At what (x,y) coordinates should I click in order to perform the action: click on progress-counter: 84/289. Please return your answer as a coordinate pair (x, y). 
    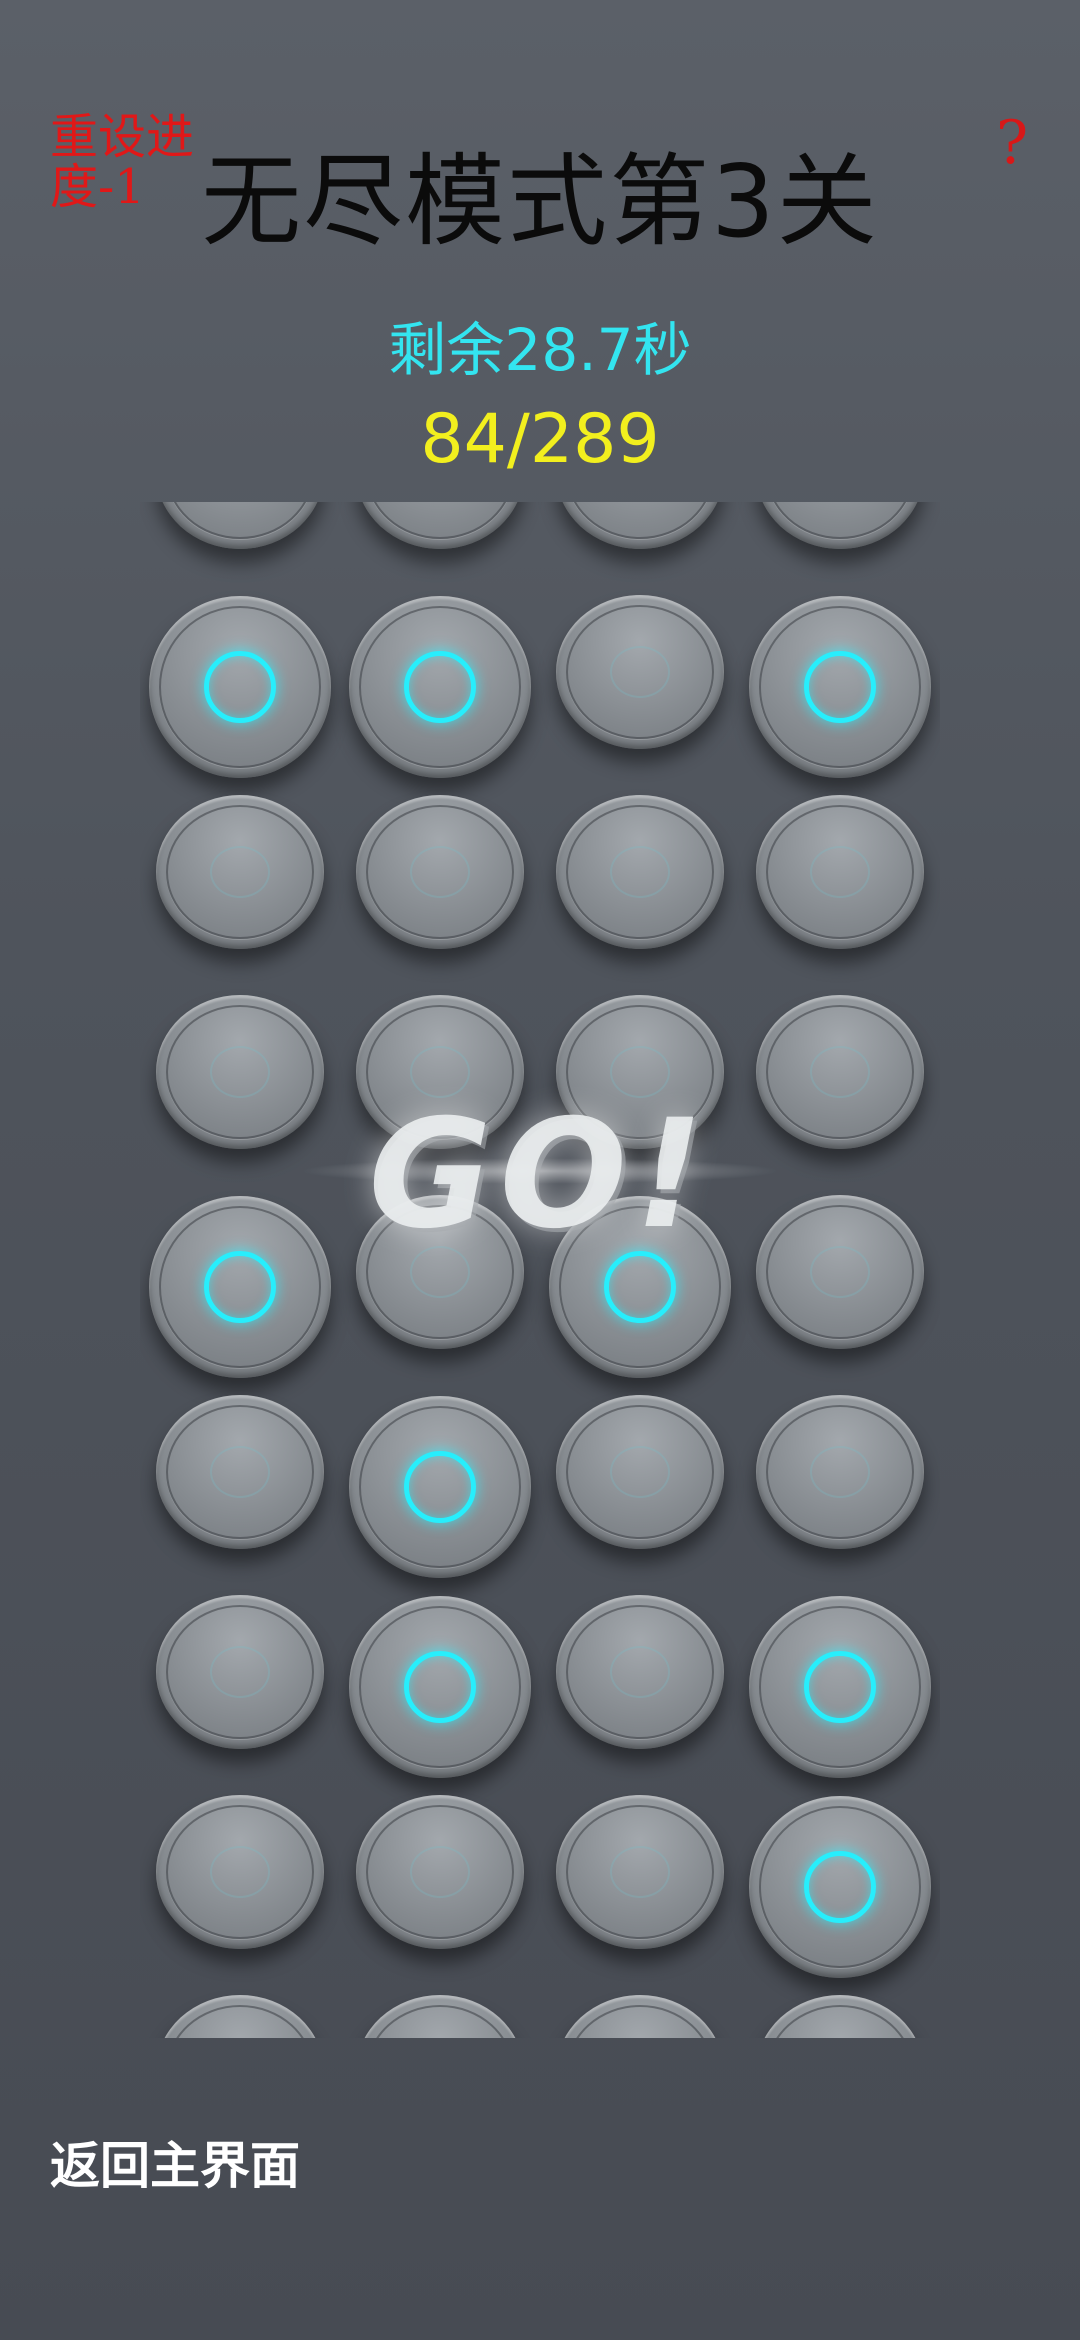
    Looking at the image, I should click on (540, 439).